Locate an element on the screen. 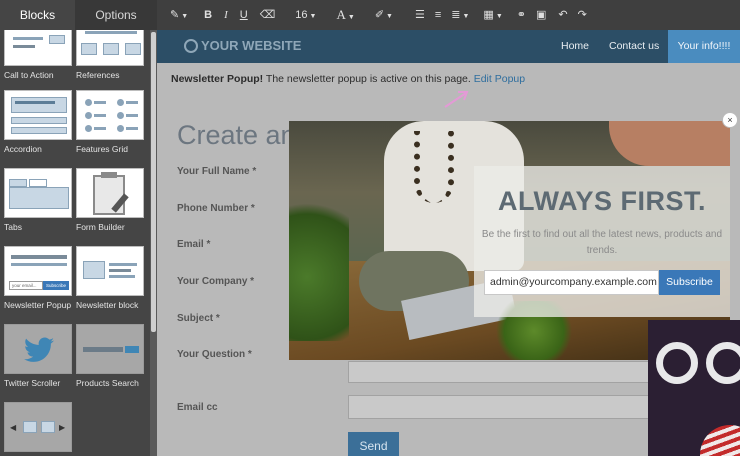 The image size is (740, 456). magic-wand-dropdown: ✎ ▼ is located at coordinates (179, 15).